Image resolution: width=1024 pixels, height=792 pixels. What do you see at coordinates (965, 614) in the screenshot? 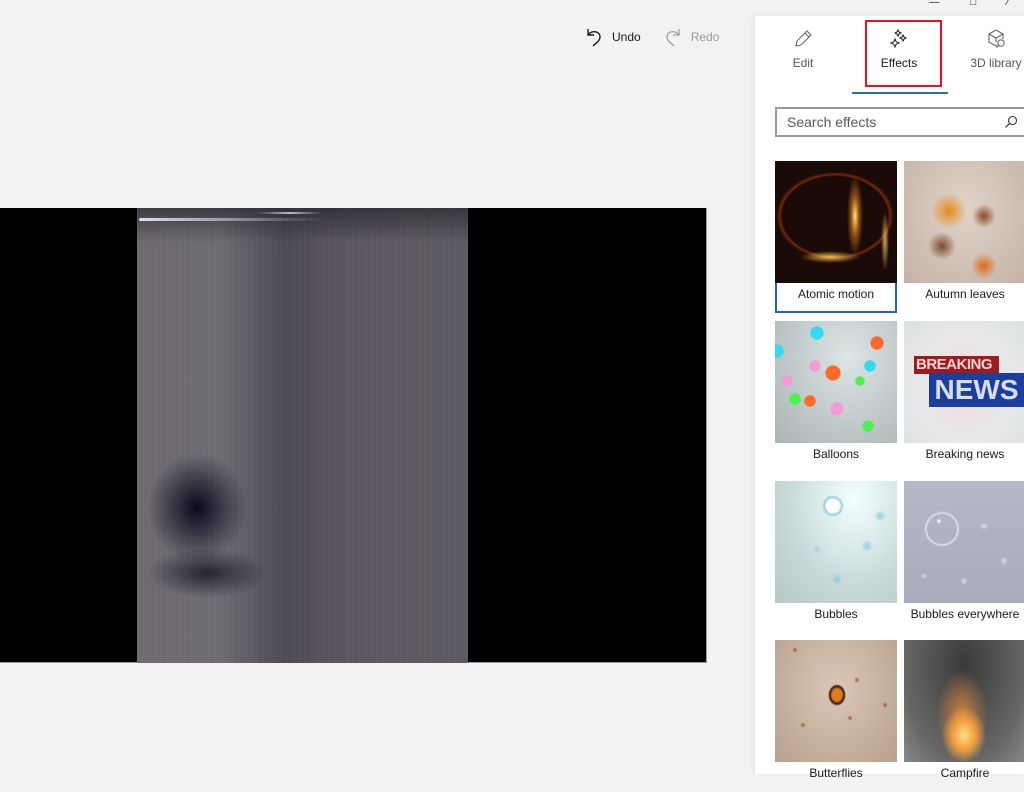
I see `effect-label: Bubbles everywhere` at bounding box center [965, 614].